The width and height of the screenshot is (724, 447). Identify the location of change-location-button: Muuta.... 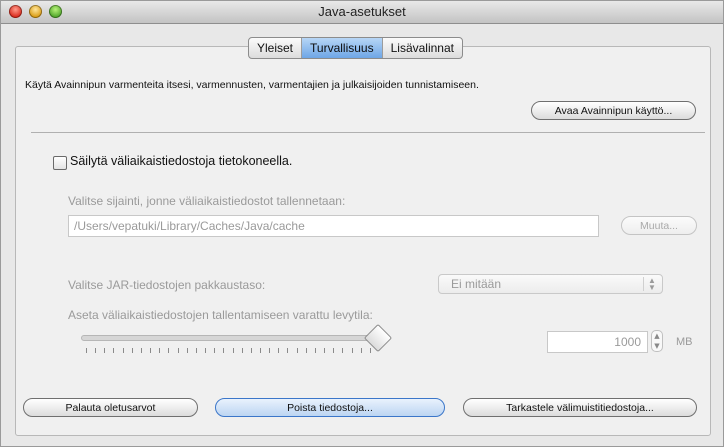
(659, 225).